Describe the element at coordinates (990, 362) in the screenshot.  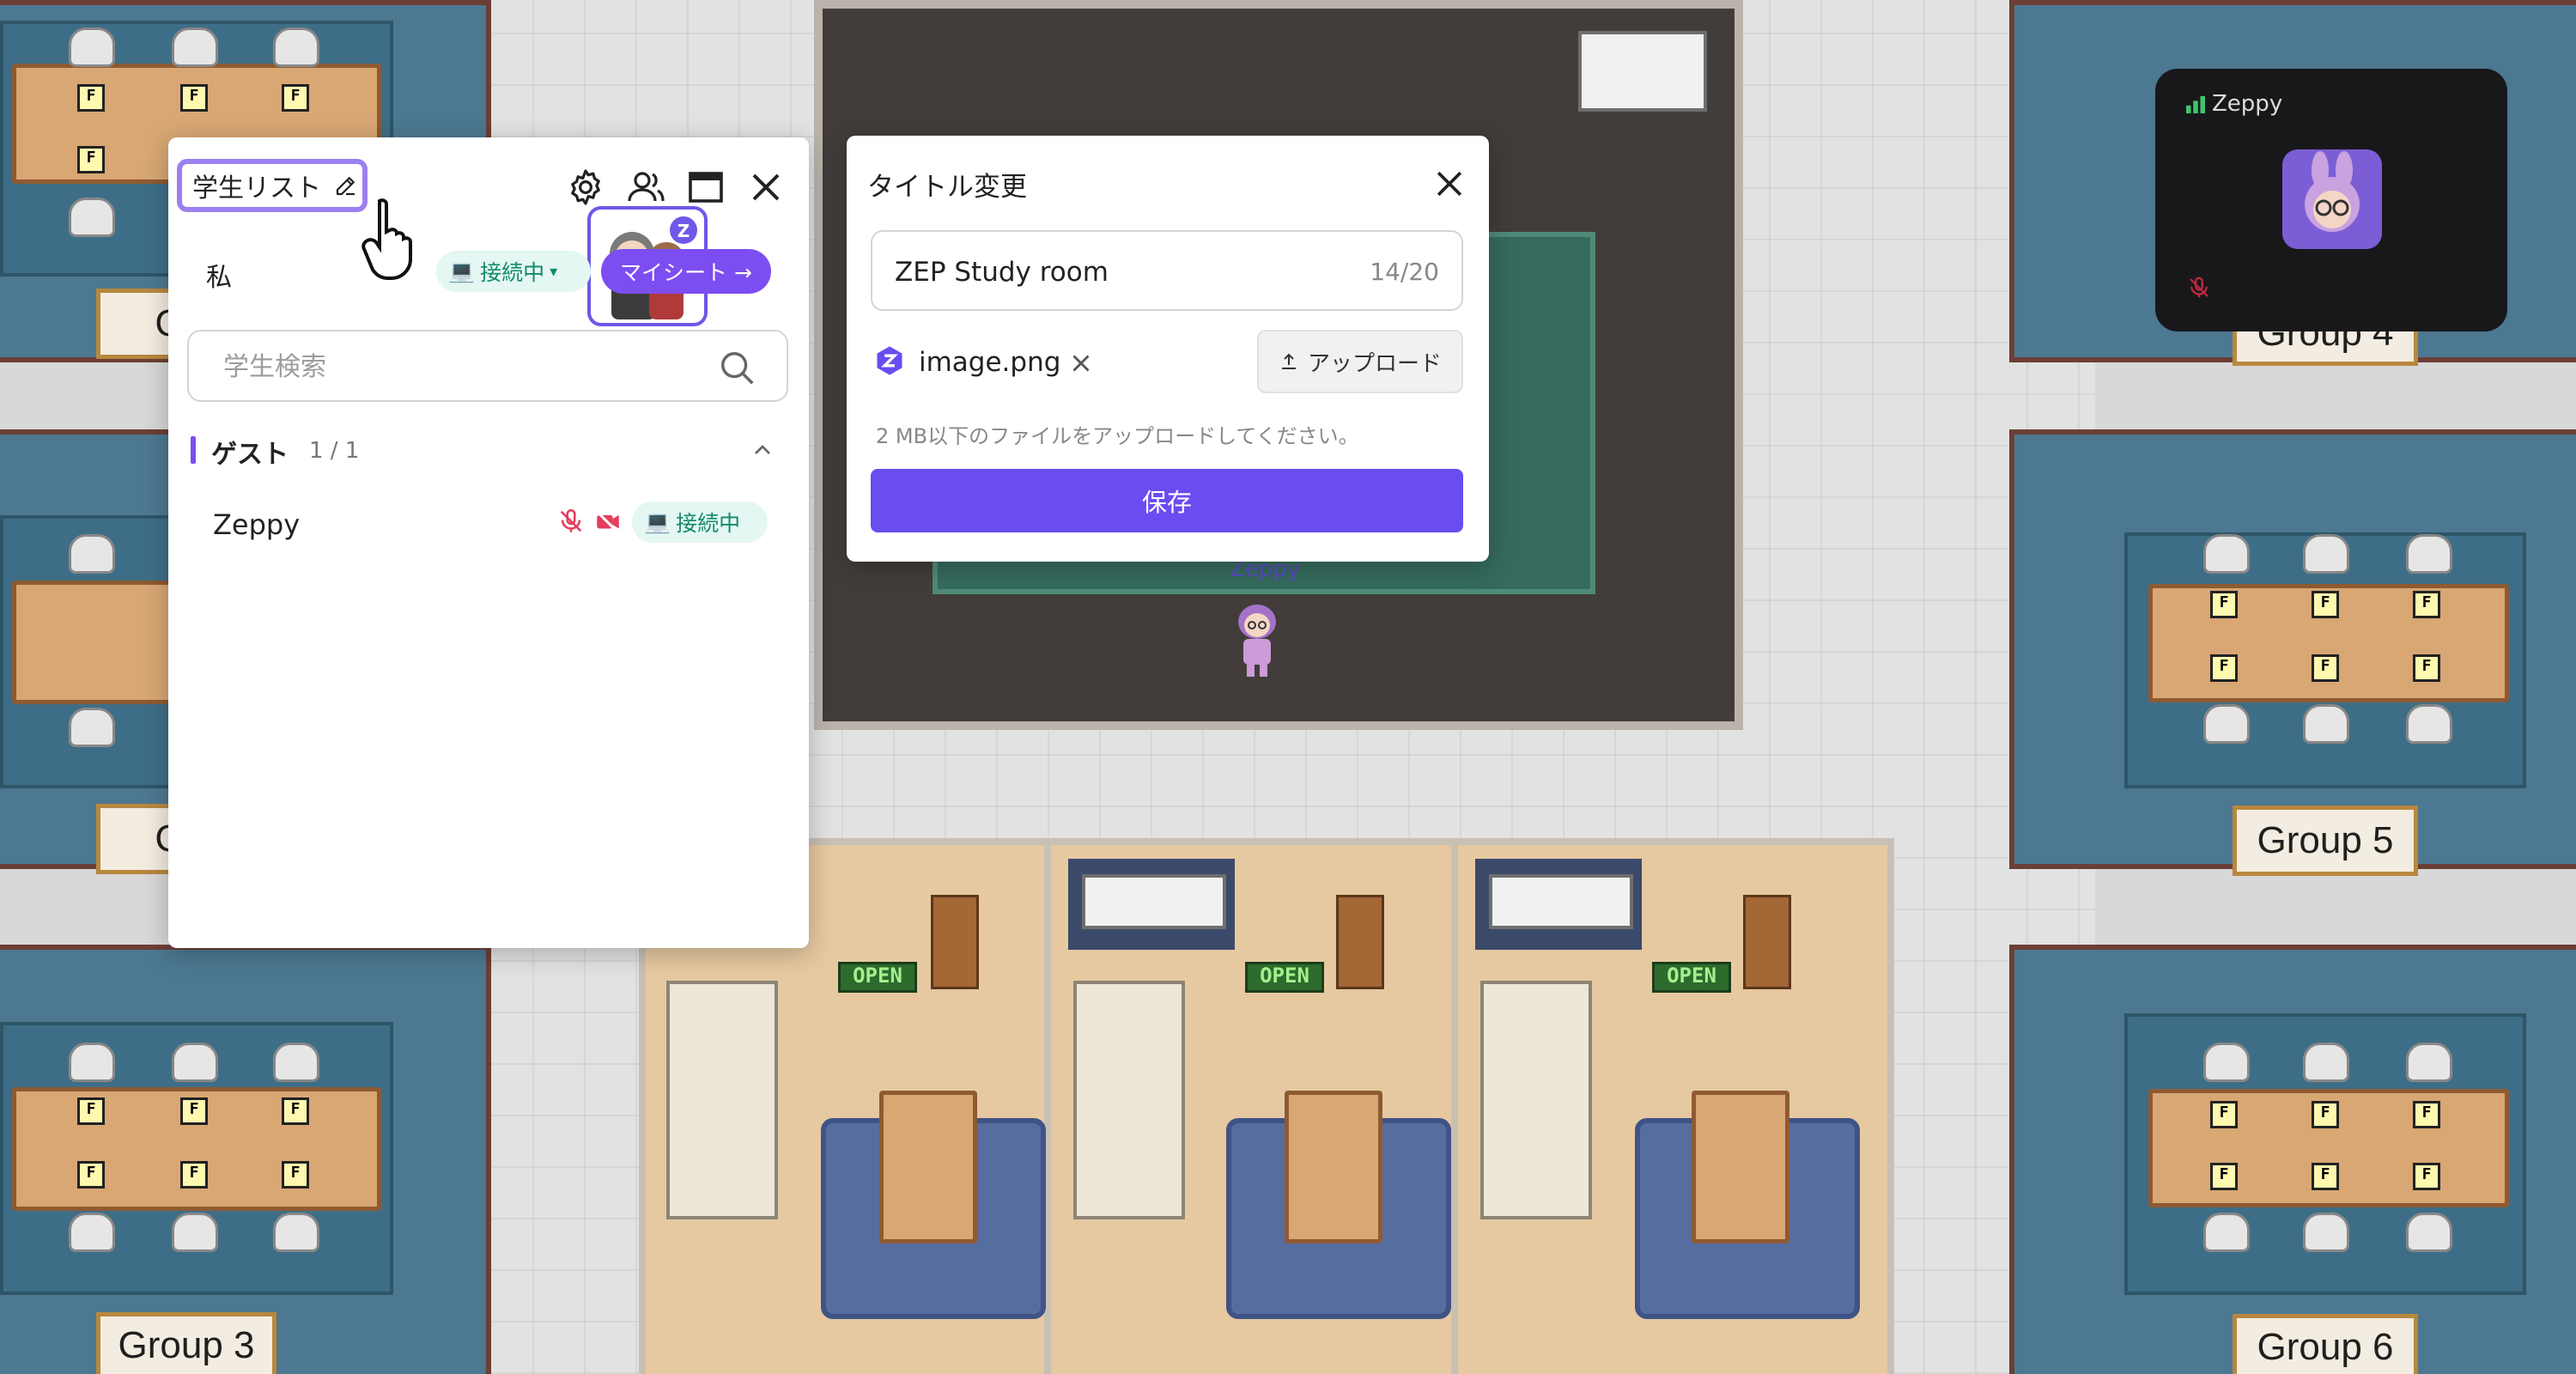
I see `uploaded-file-name: image.png` at that location.